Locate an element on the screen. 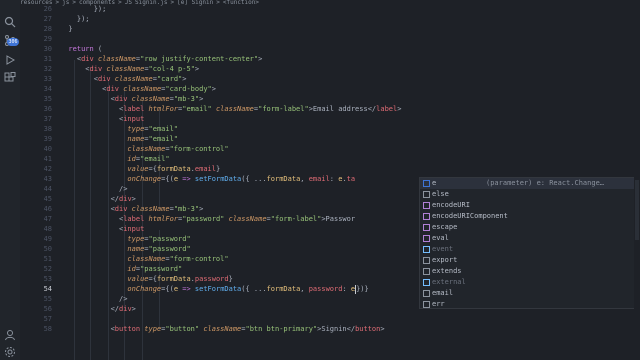 This screenshot has width=640, height=360. code-token: name is located at coordinates (102, 249).